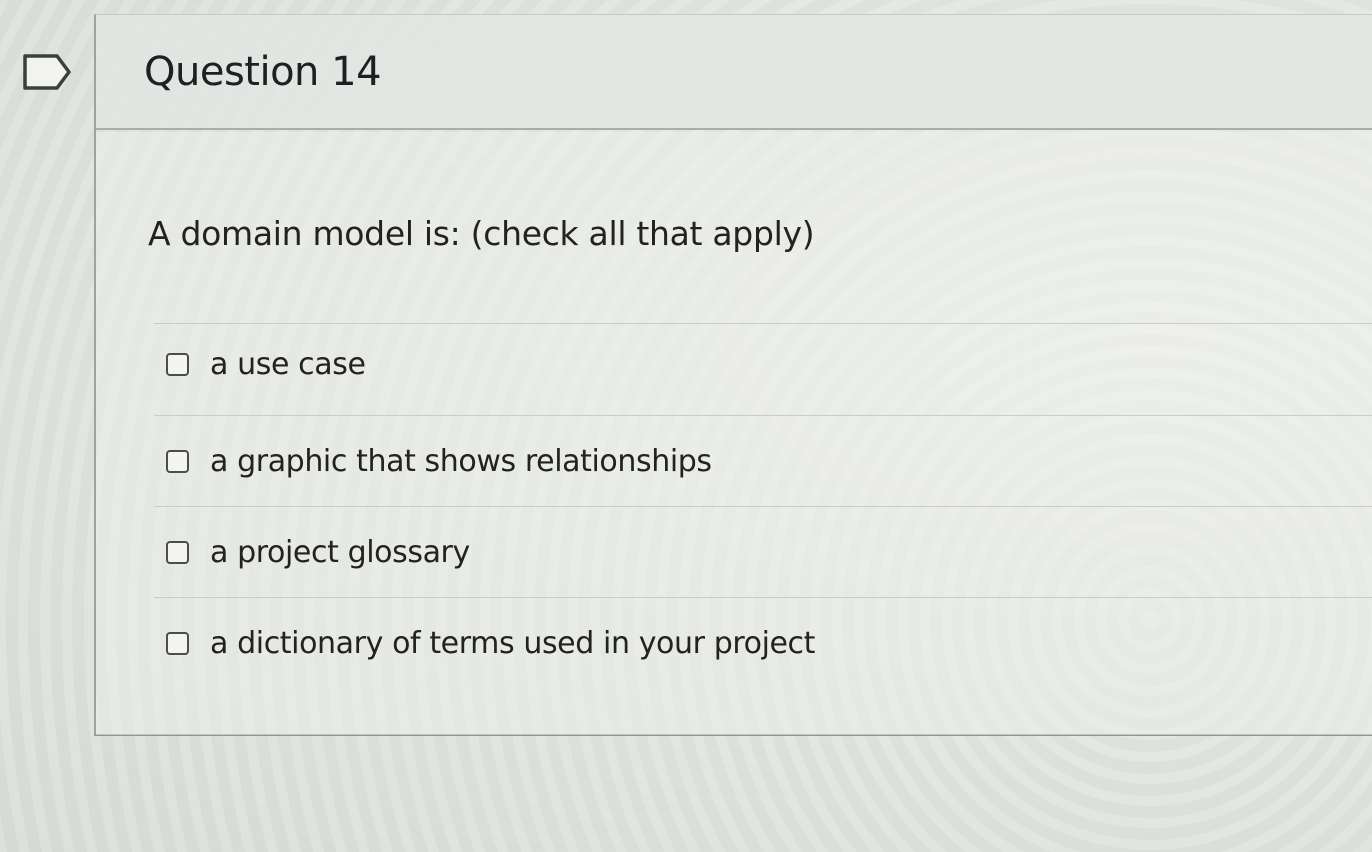 This screenshot has height=852, width=1372. What do you see at coordinates (340, 552) in the screenshot?
I see `answer-label: a project glossary` at bounding box center [340, 552].